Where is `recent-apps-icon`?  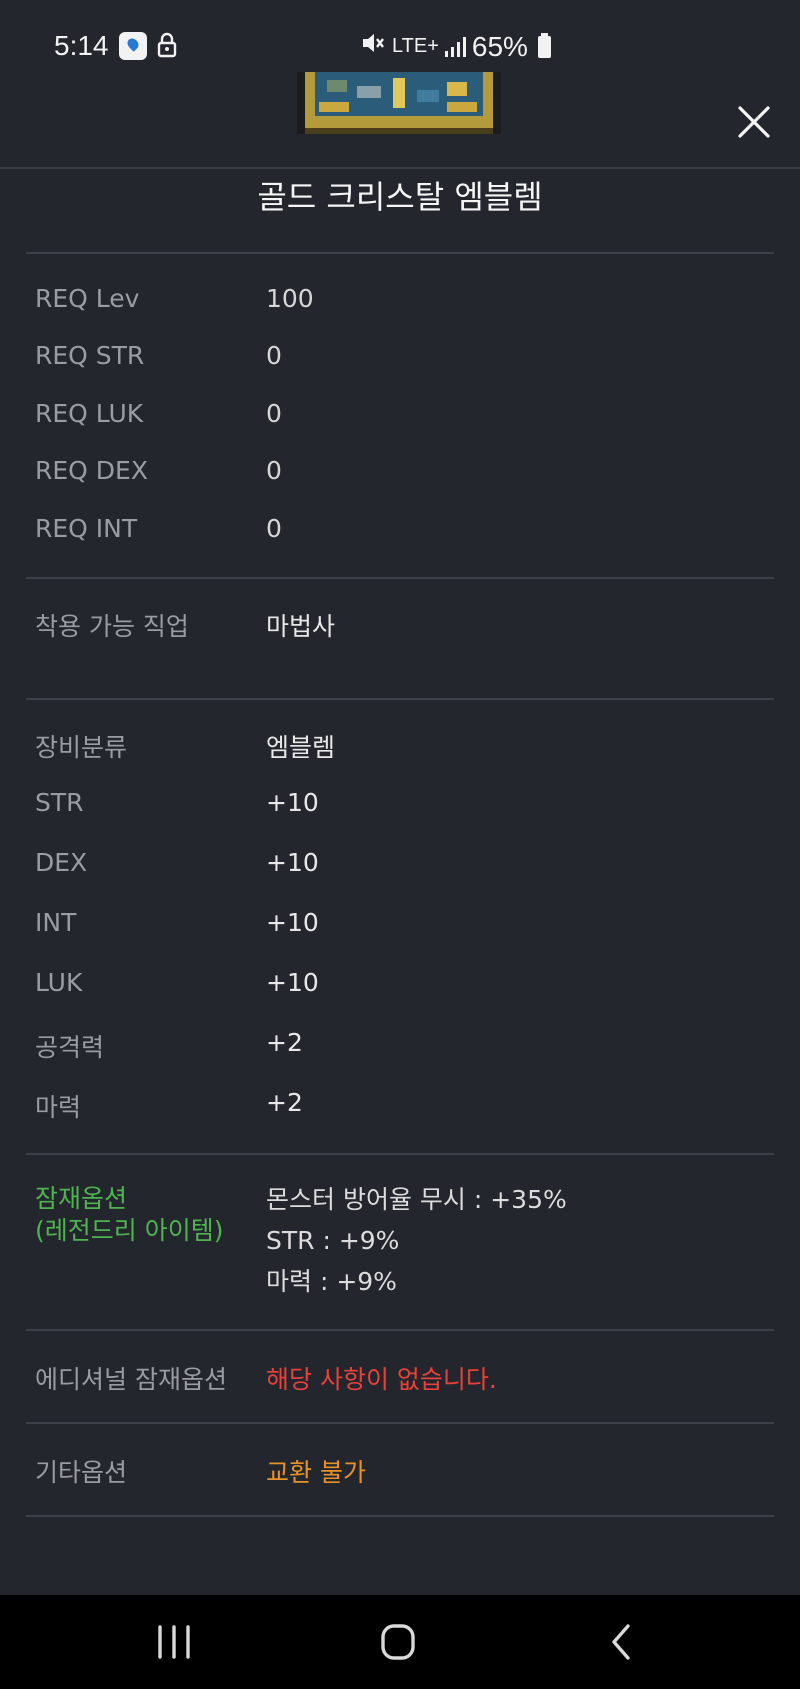 recent-apps-icon is located at coordinates (174, 1642).